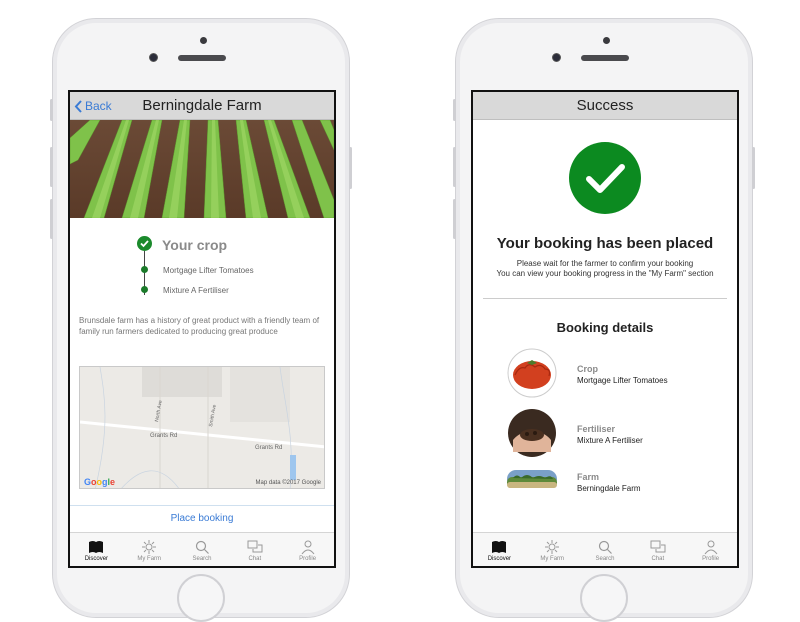 The image size is (800, 622). What do you see at coordinates (610, 440) in the screenshot?
I see `detail-value: Mixture A Fertiliser` at bounding box center [610, 440].